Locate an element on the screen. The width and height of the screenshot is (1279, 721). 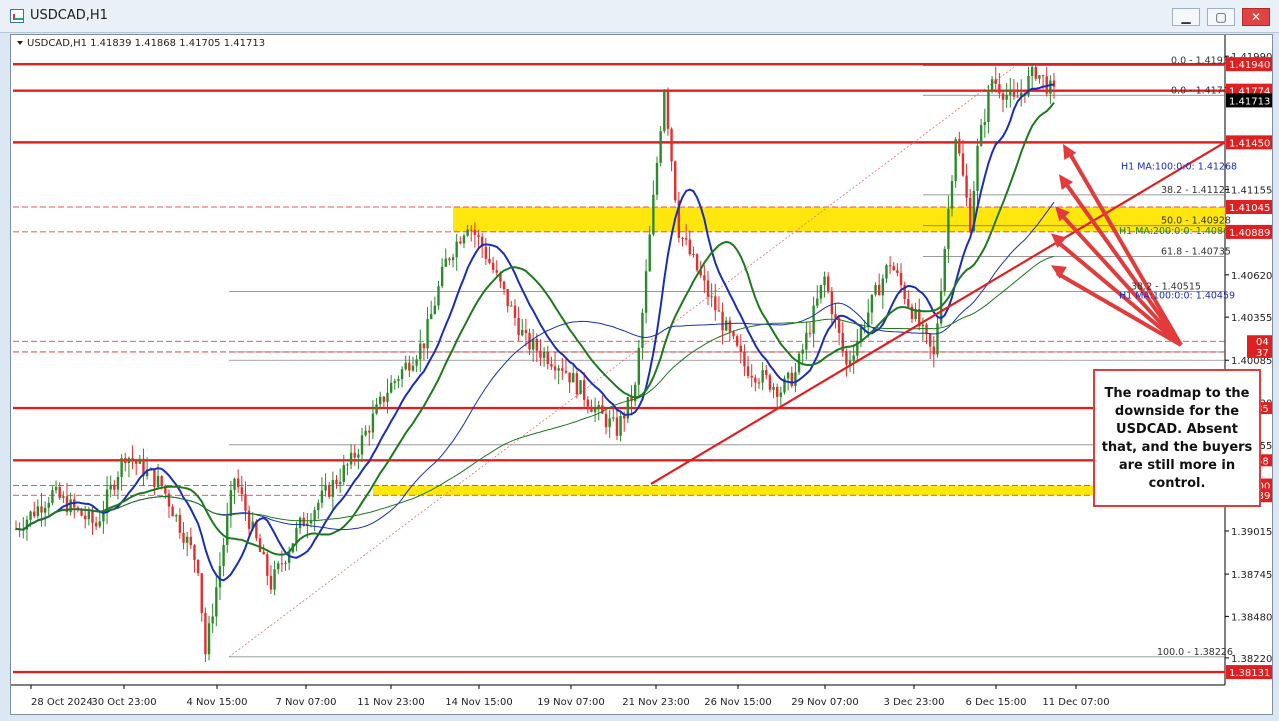
time-tick-label: 21 Nov 23:00 is located at coordinates (655, 702).